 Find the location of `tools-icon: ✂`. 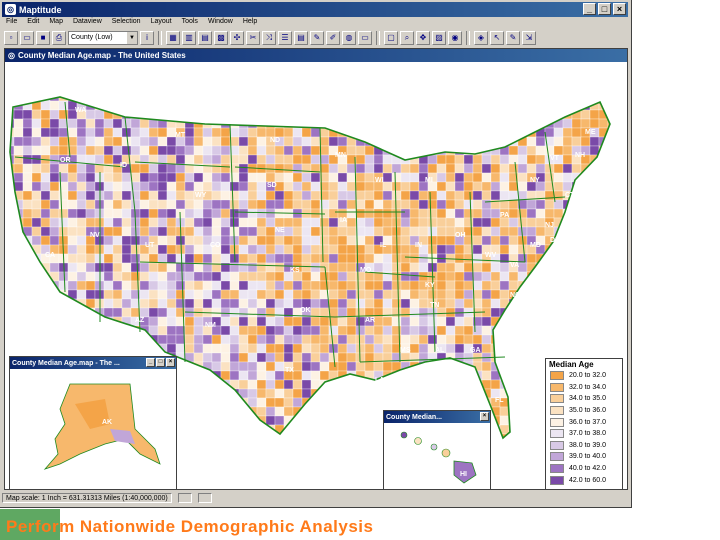

tools-icon: ✂ is located at coordinates (253, 38).